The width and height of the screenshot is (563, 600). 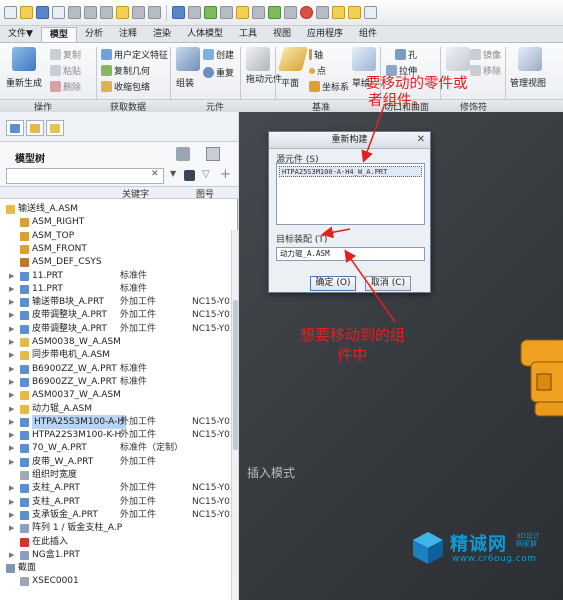 What do you see at coordinates (119, 302) in the screenshot?
I see `tree-row: ▶ 输送带B块_A.PRT 外加工件 NC15-Y03` at bounding box center [119, 302].